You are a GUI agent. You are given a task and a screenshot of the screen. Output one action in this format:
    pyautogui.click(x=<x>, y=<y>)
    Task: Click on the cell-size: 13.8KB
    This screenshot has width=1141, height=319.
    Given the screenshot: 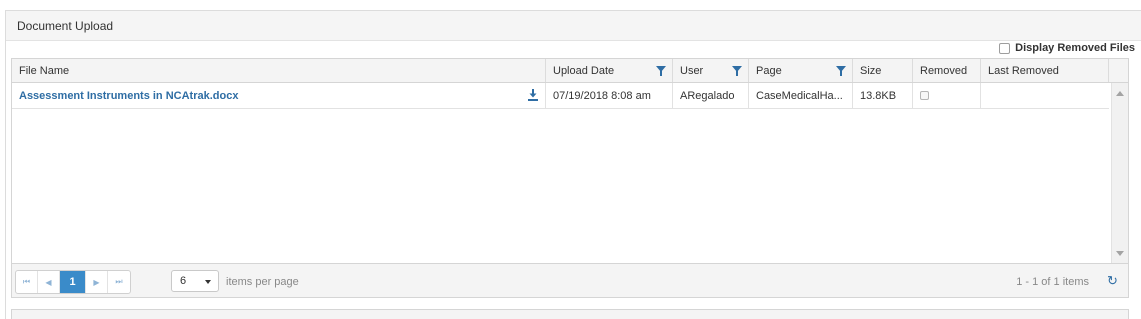 What is the action you would take?
    pyautogui.click(x=883, y=95)
    